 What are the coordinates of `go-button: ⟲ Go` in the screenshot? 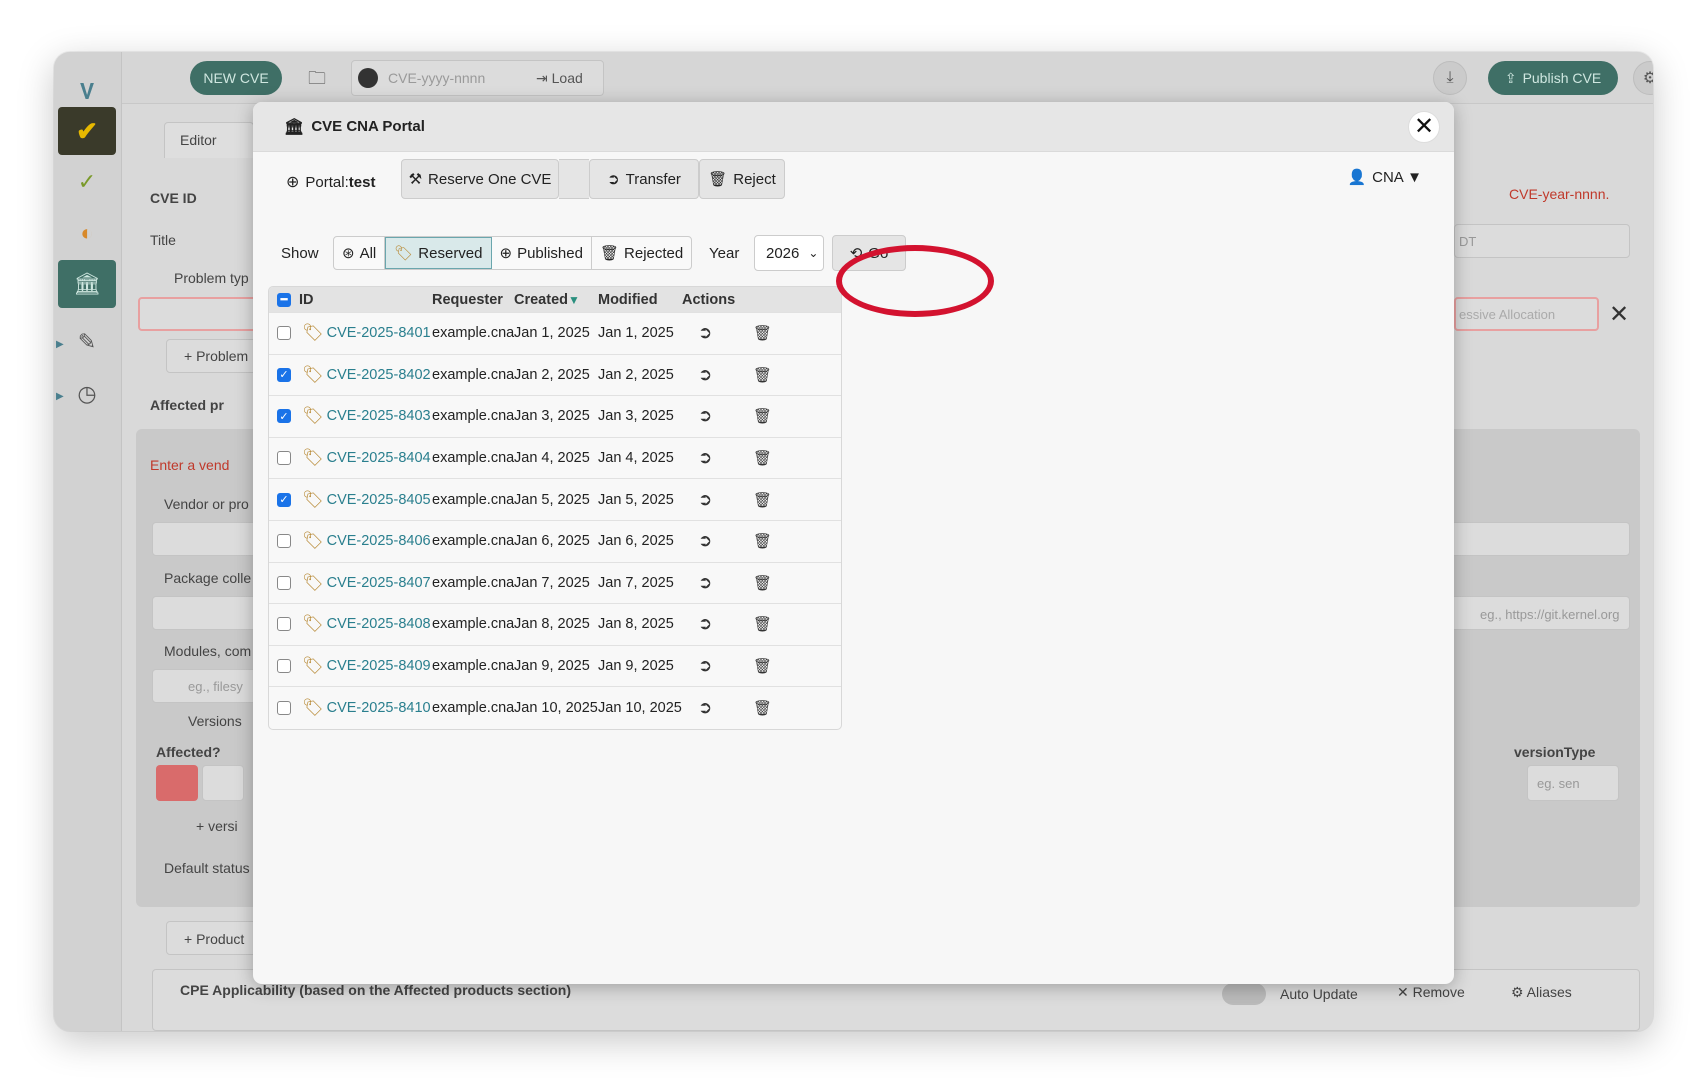 It's located at (869, 253).